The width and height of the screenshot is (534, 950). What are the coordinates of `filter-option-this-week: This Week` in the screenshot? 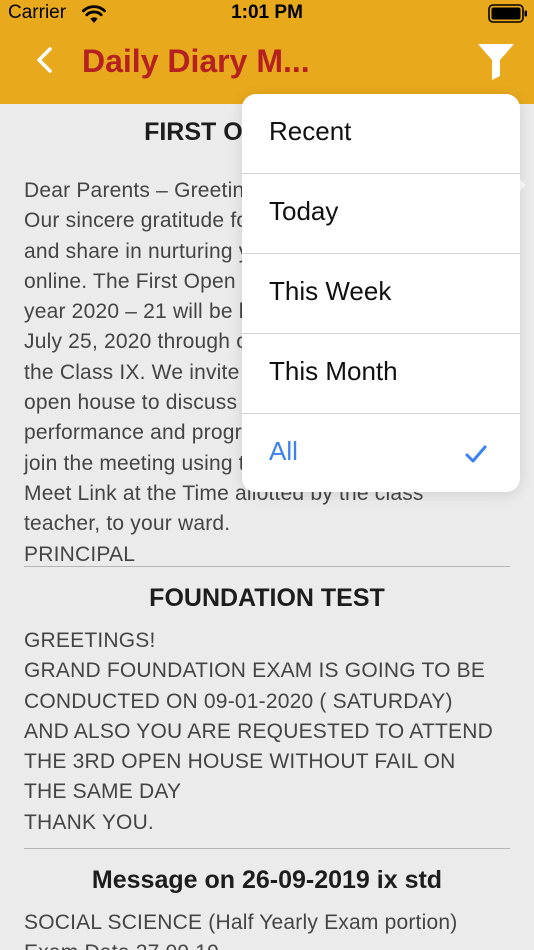 It's located at (381, 294).